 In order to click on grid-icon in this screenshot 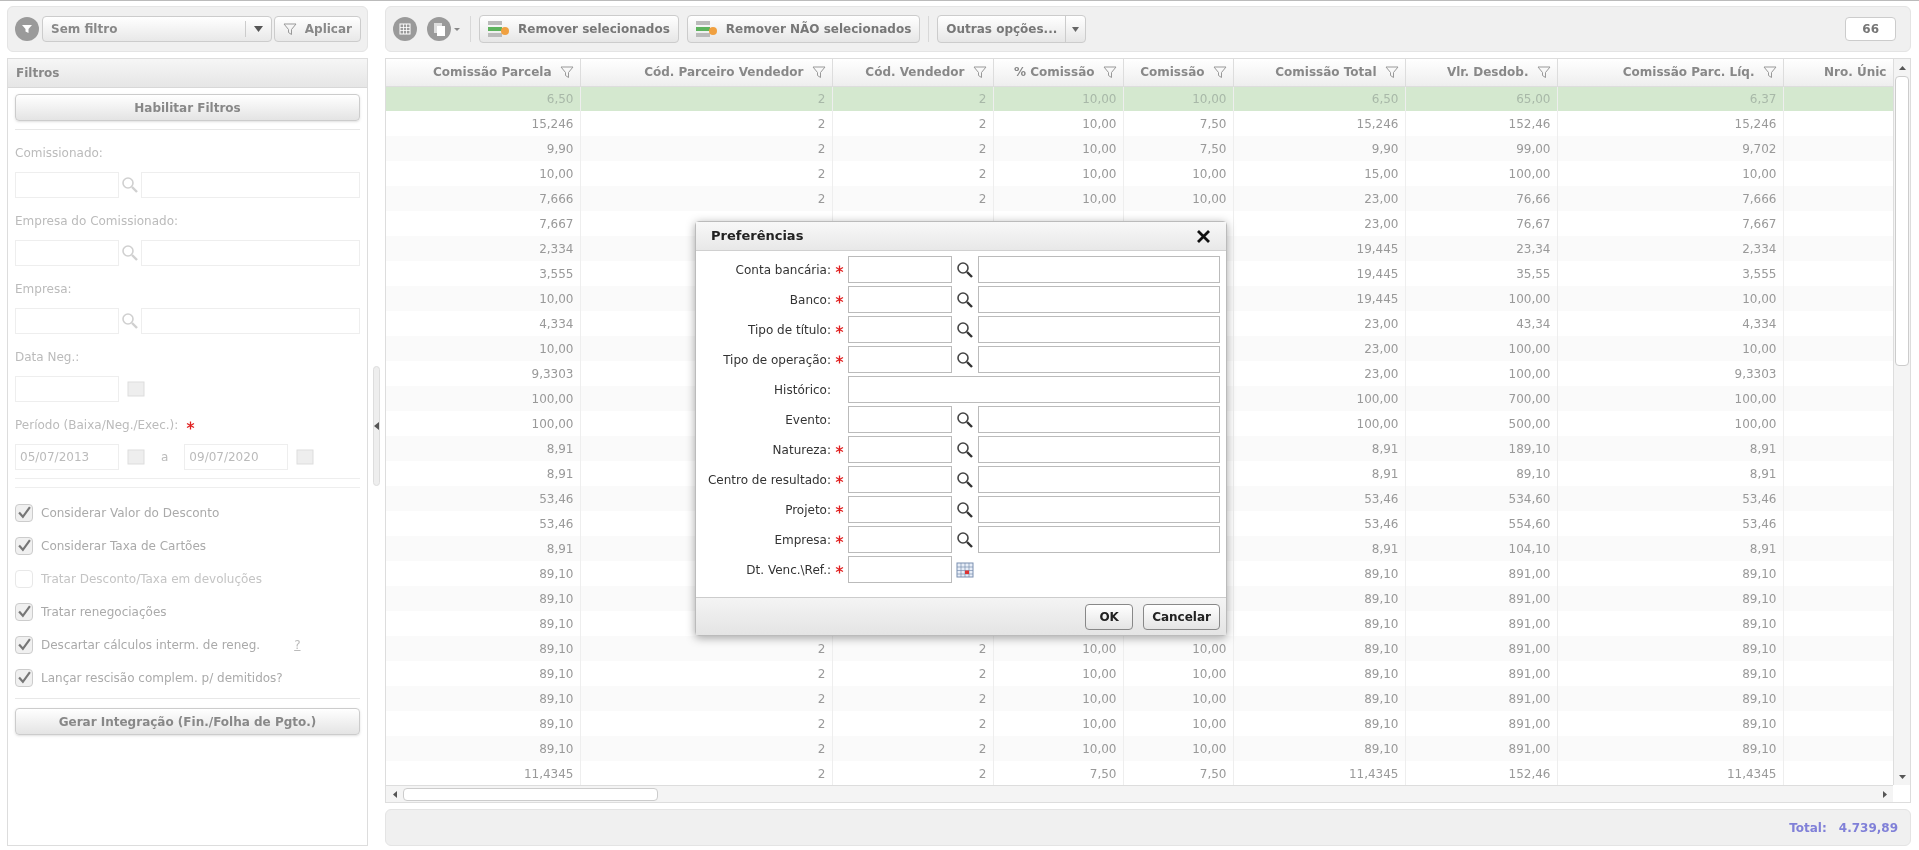, I will do `click(405, 29)`.